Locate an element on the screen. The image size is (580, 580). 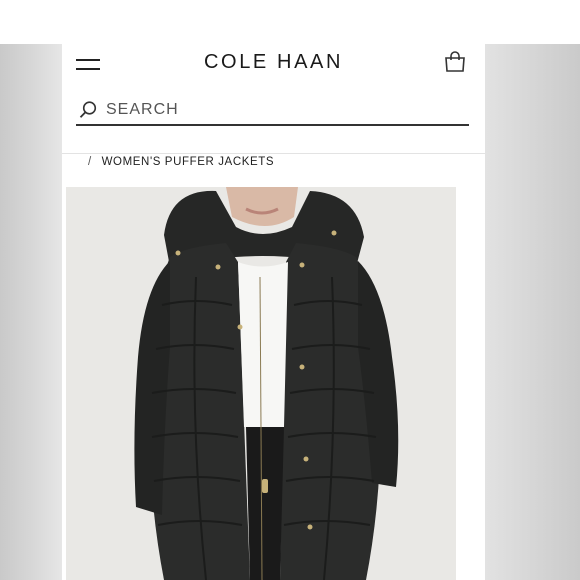
search-icon is located at coordinates (88, 110).